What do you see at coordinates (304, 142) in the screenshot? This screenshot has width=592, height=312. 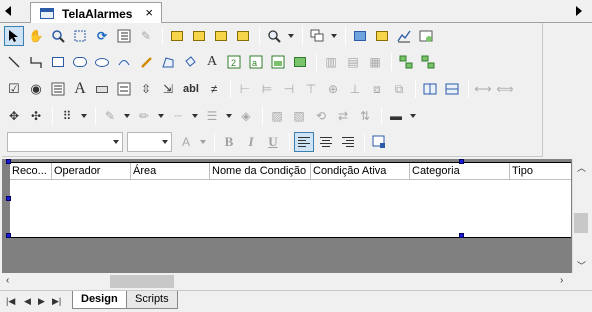 I see `text-align-left-button` at bounding box center [304, 142].